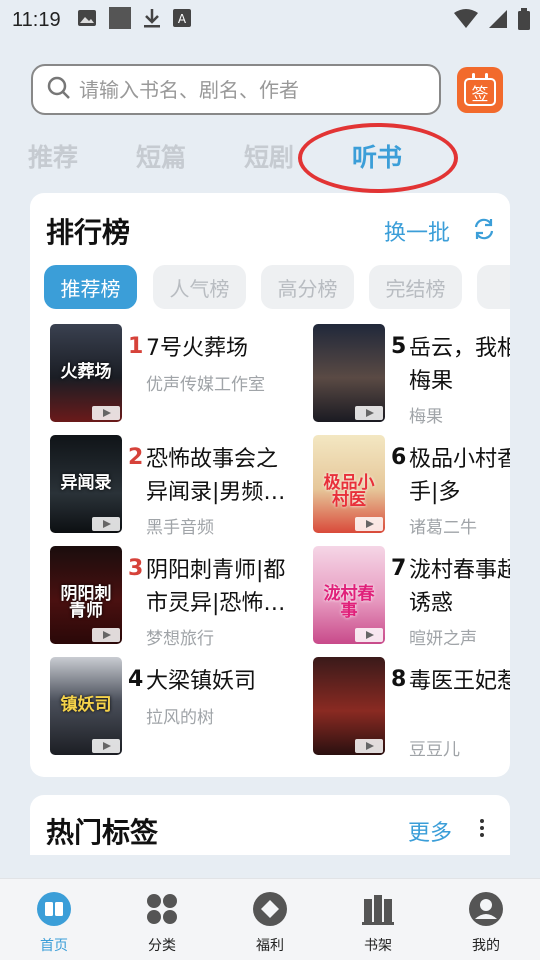  I want to click on pill-high-score-rank: 高分榜, so click(307, 287).